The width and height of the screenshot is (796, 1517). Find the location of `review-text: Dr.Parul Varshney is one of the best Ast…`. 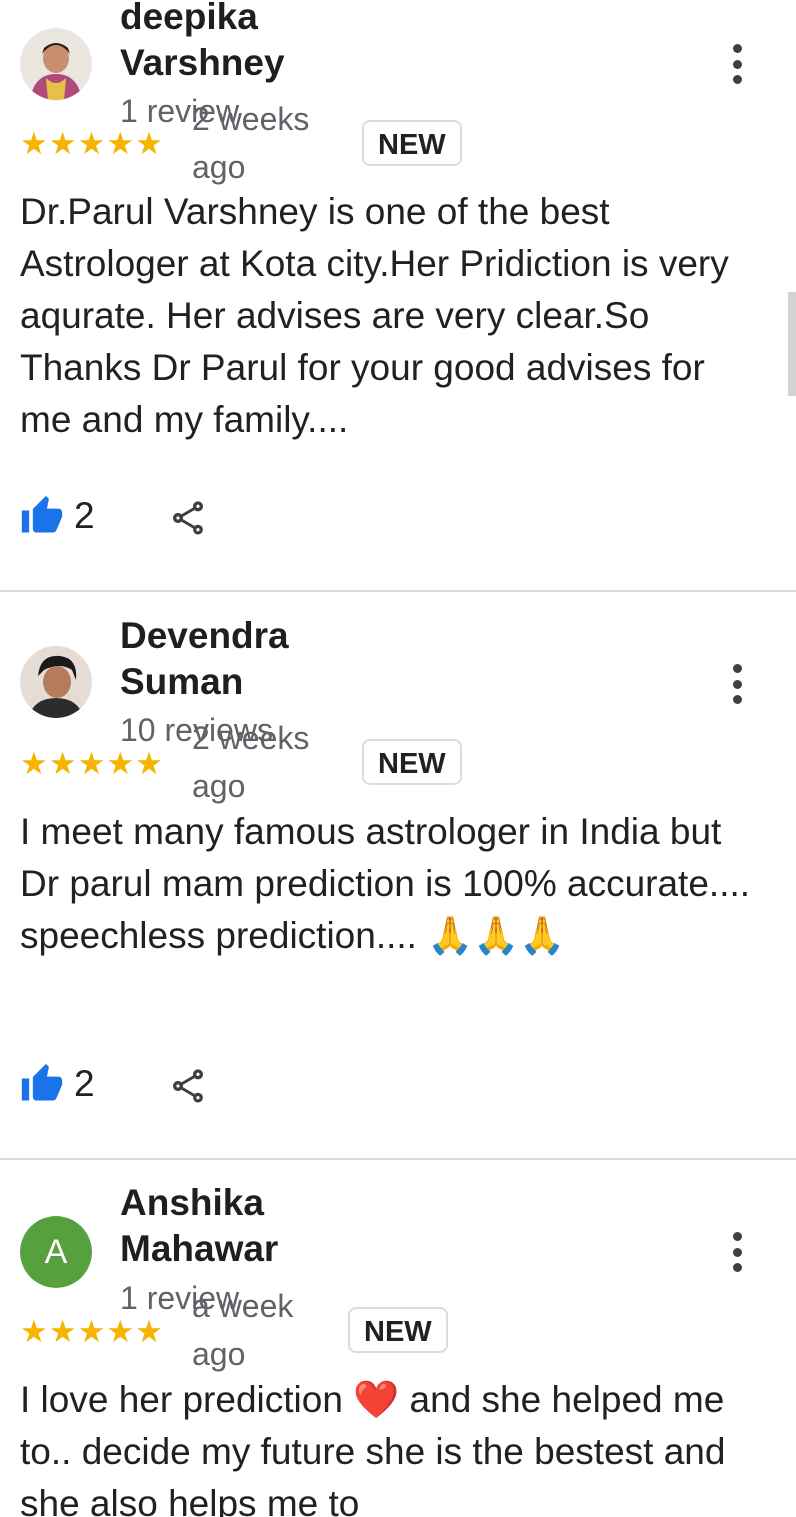

review-text: Dr.Parul Varshney is one of the best Ast… is located at coordinates (374, 315).